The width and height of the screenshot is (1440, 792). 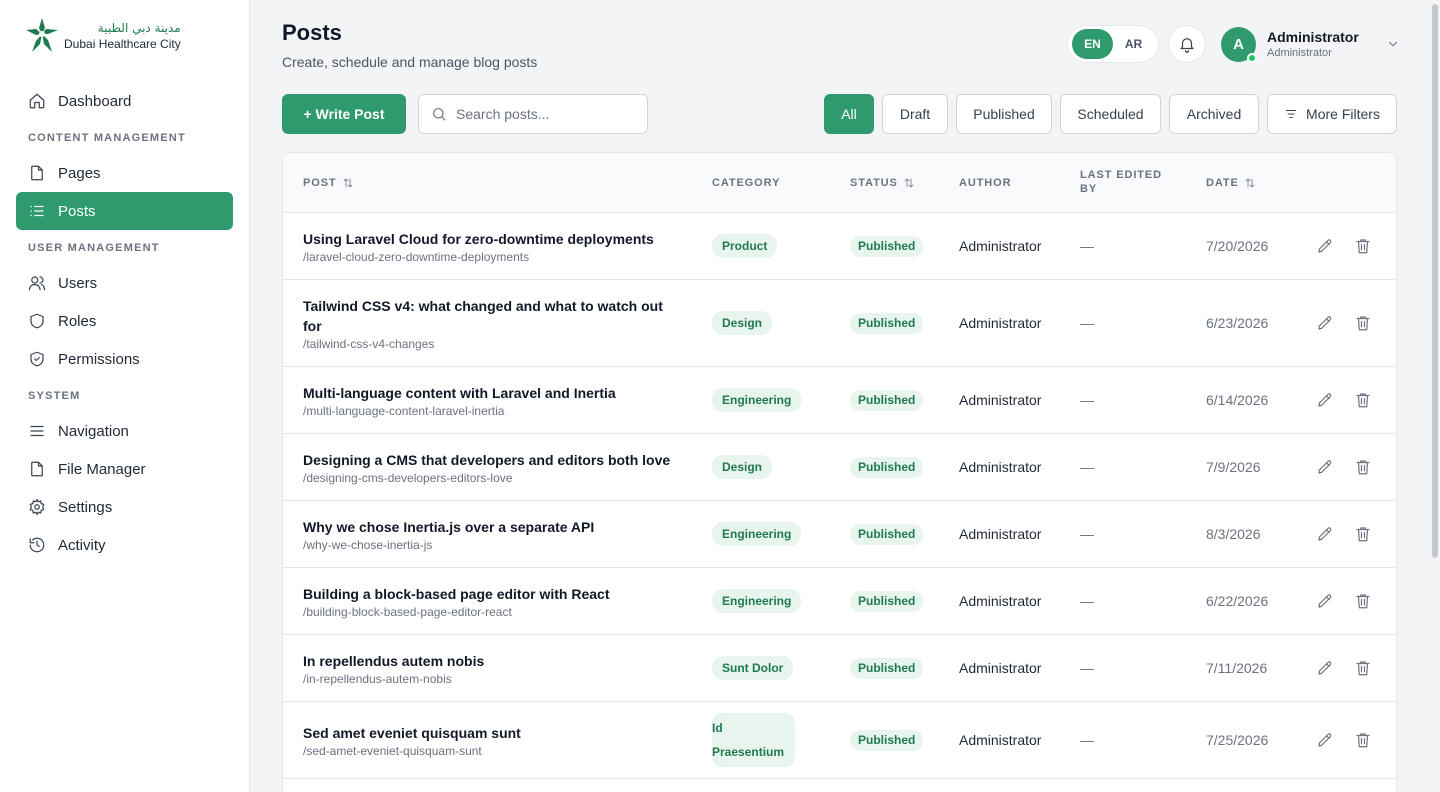 What do you see at coordinates (1121, 175) in the screenshot?
I see `column-last-edited-label: LAST EDITED` at bounding box center [1121, 175].